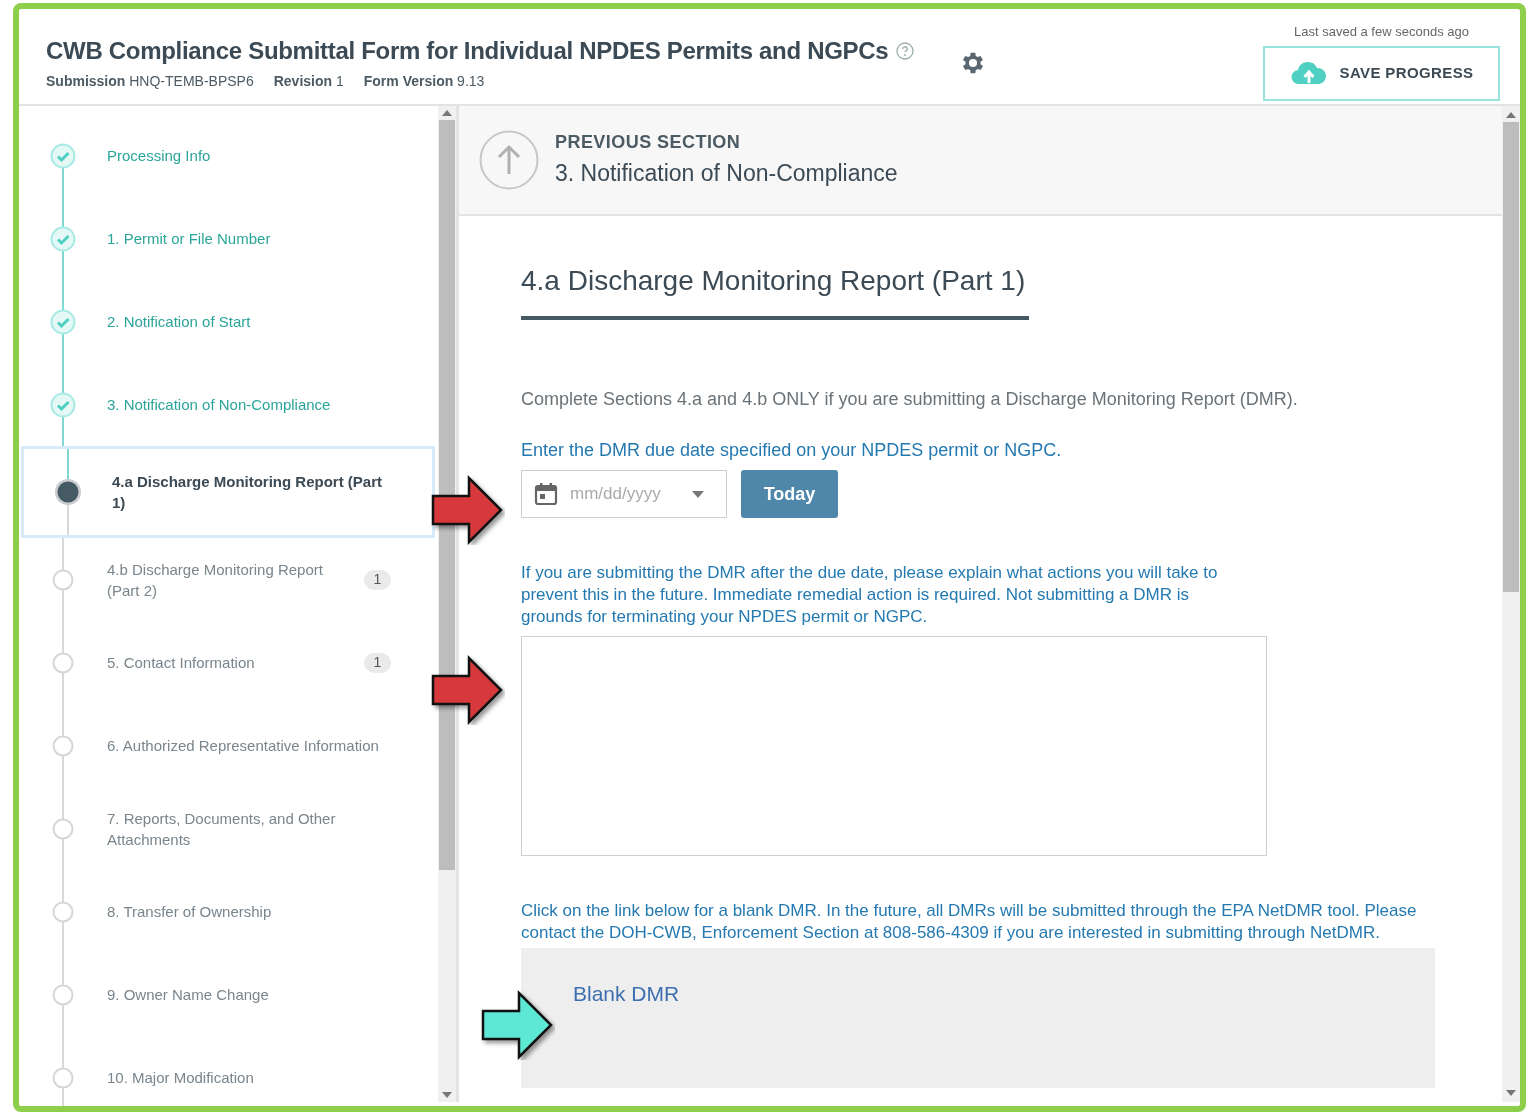 The height and width of the screenshot is (1112, 1530). I want to click on last-saved-text: Last saved a few seconds ago, so click(1381, 32).